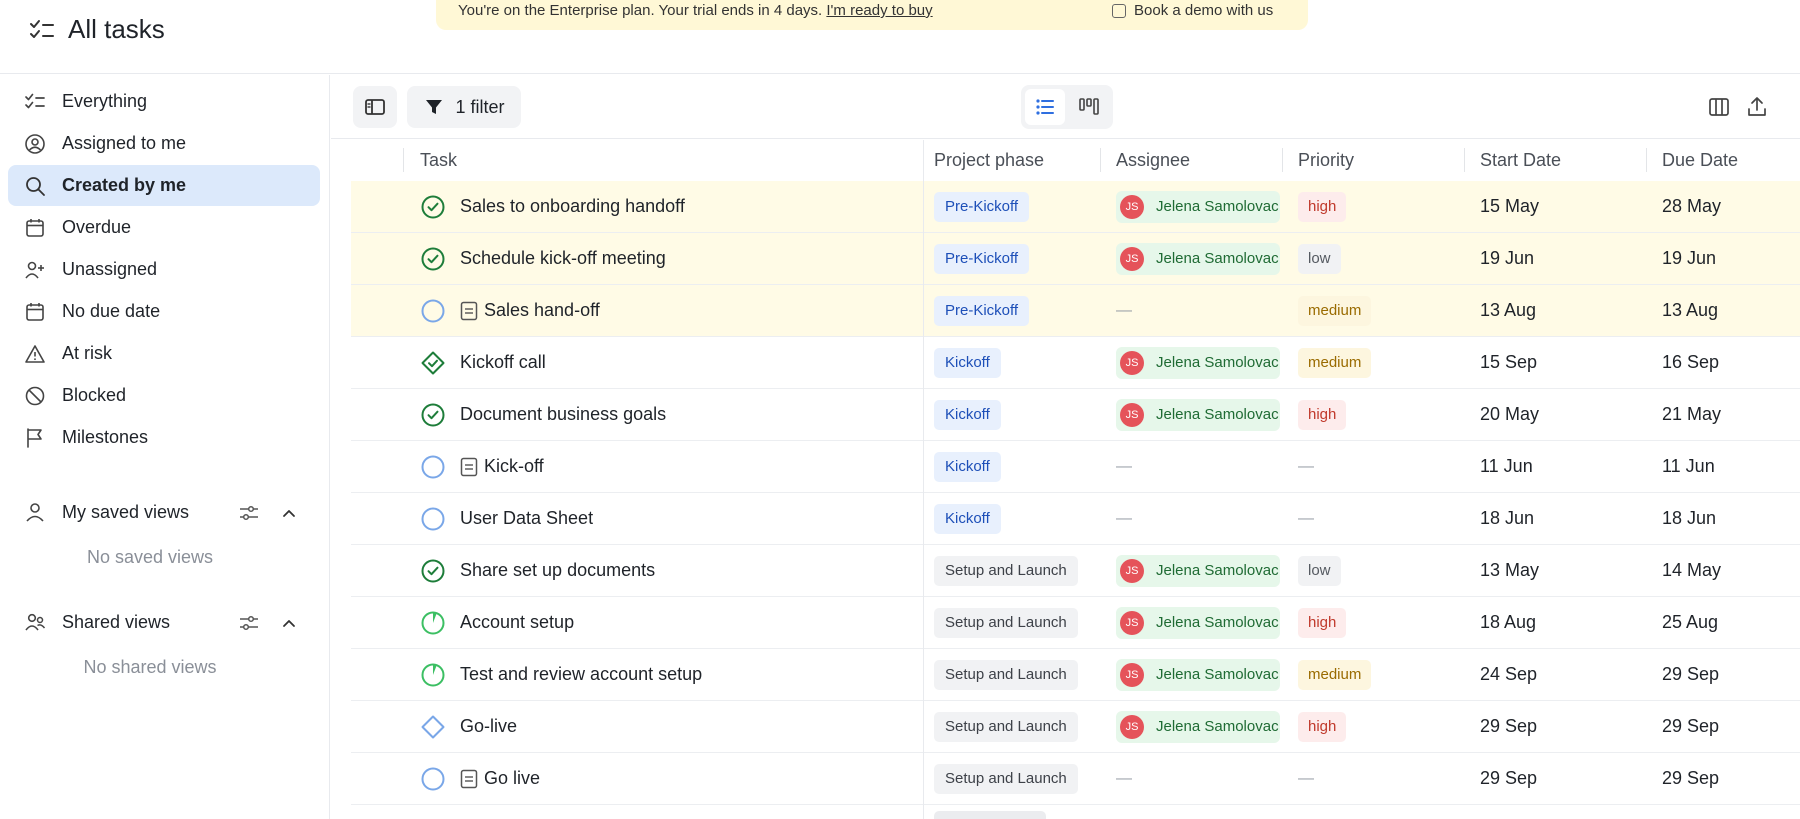 This screenshot has width=1800, height=819. What do you see at coordinates (433, 727) in the screenshot?
I see `milestone-icon` at bounding box center [433, 727].